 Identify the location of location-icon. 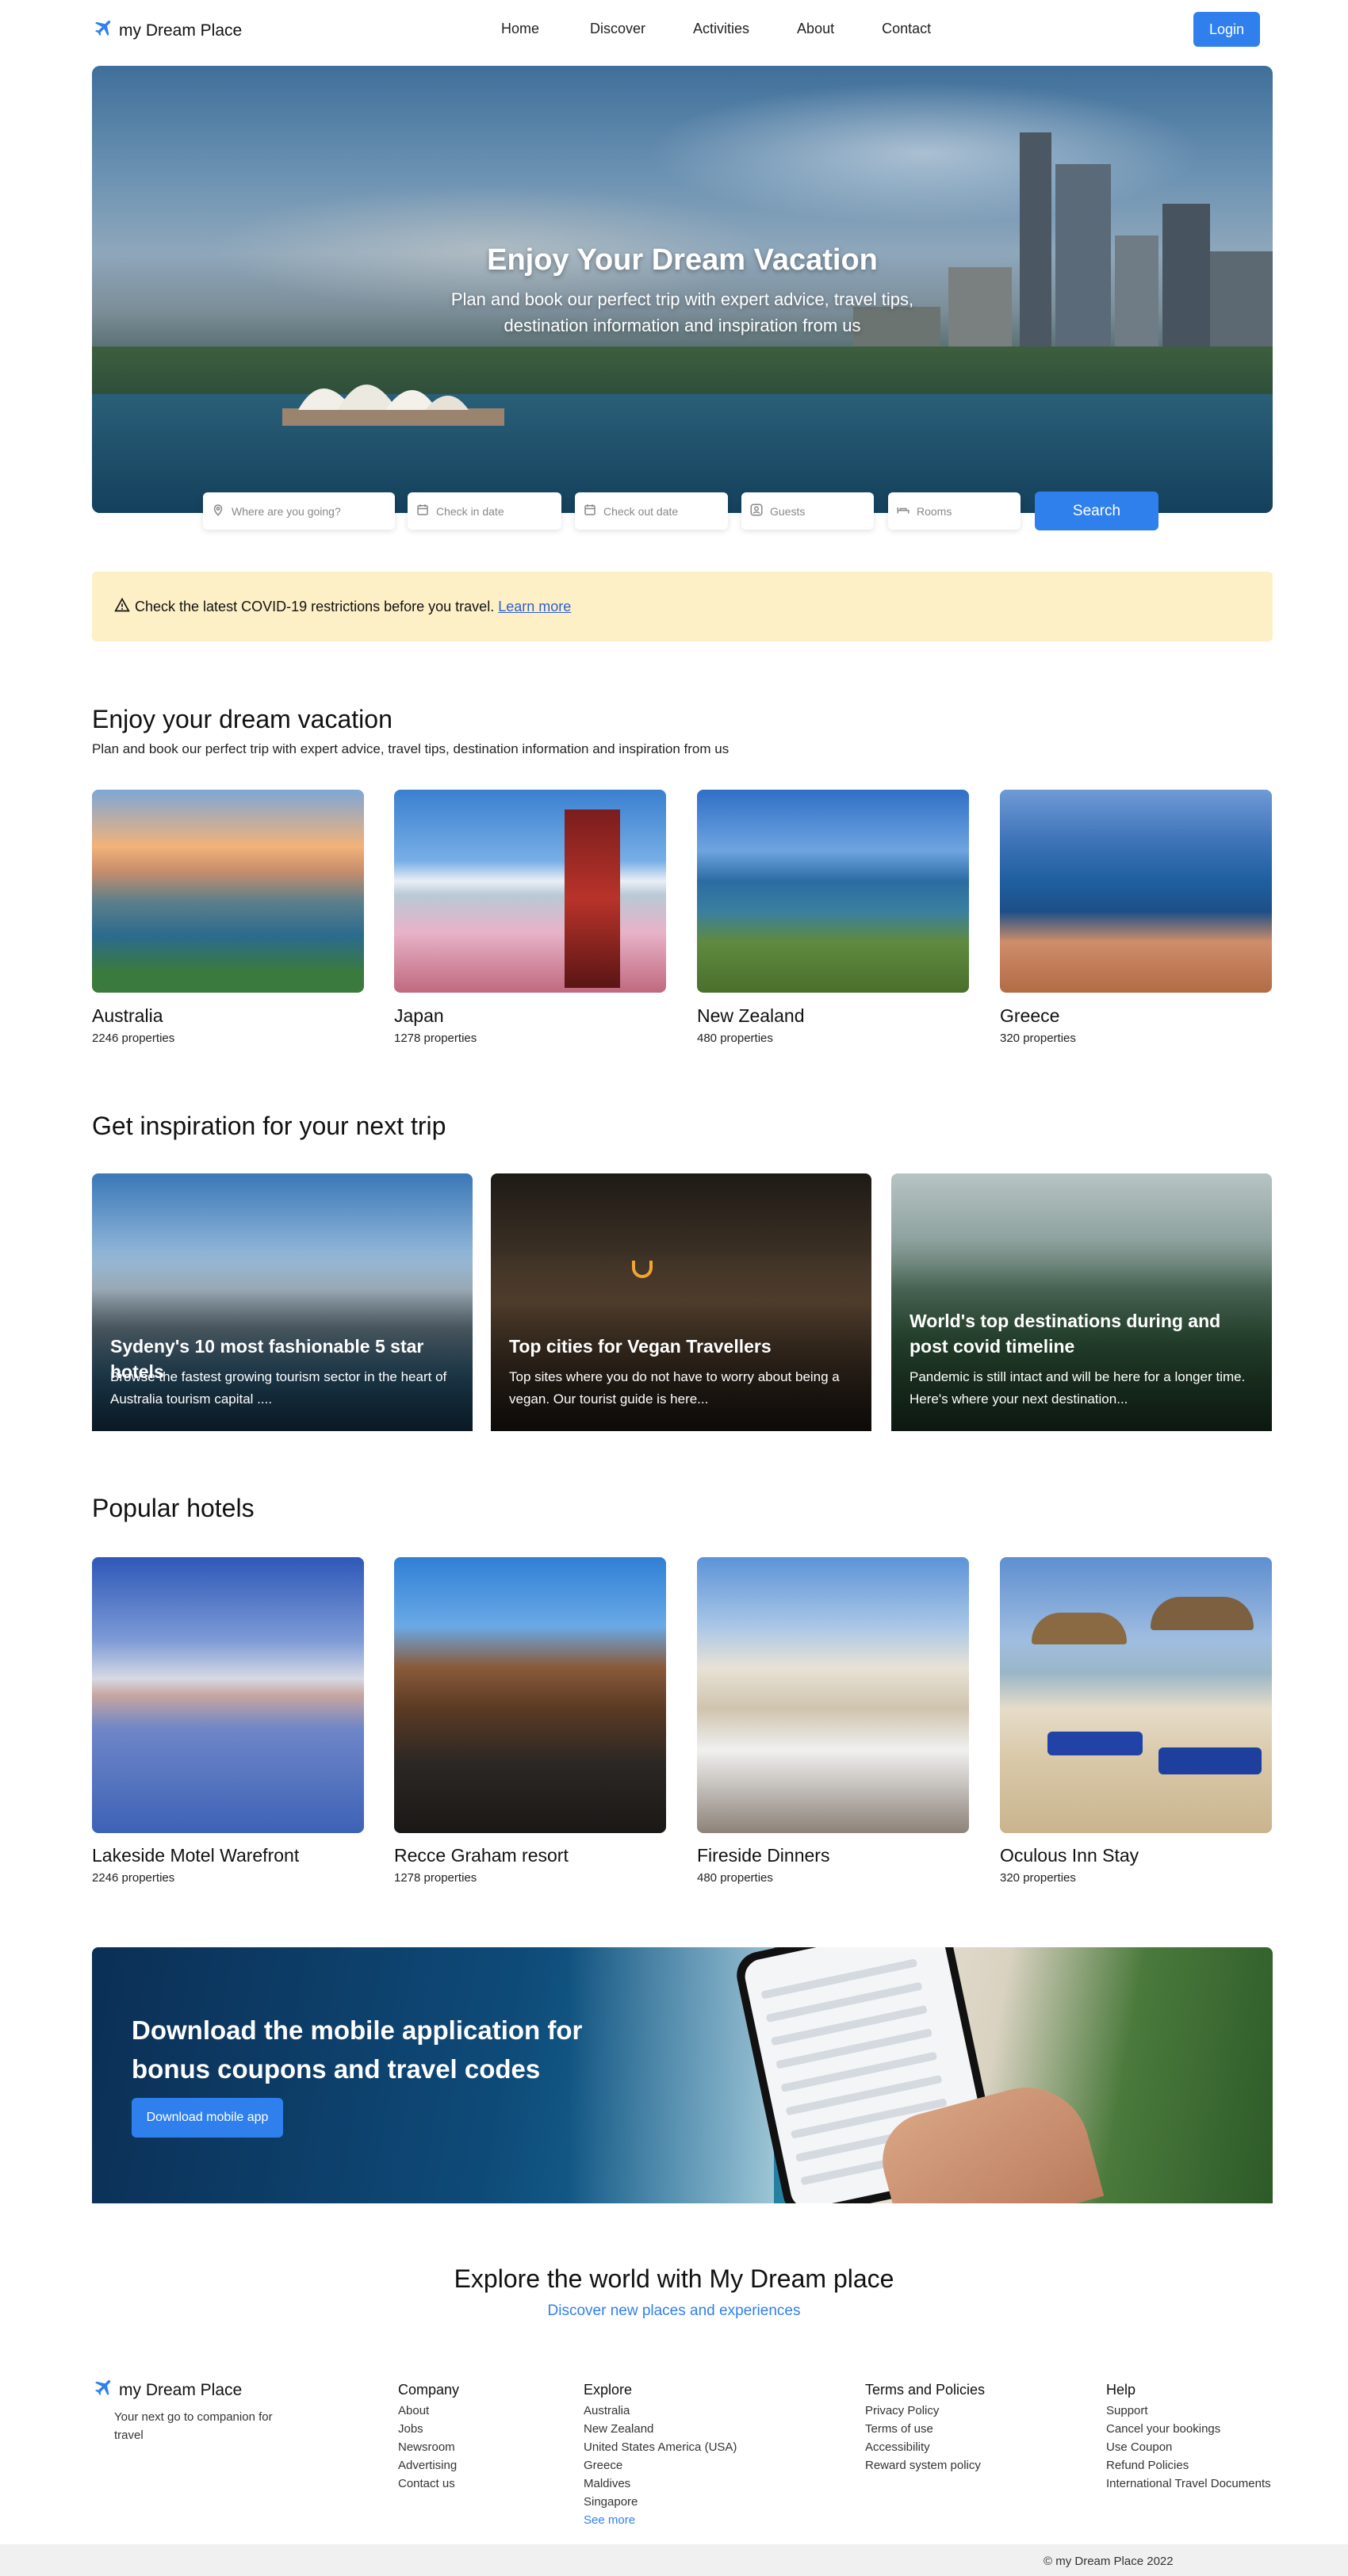
(218, 511).